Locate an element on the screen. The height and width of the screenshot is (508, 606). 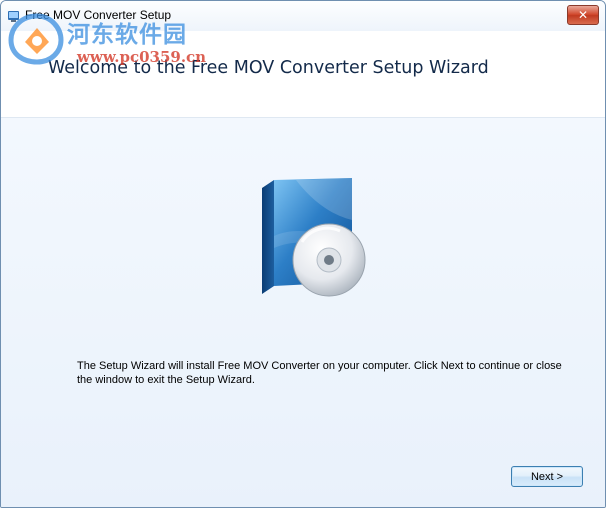
close-button: ✕ is located at coordinates (583, 15).